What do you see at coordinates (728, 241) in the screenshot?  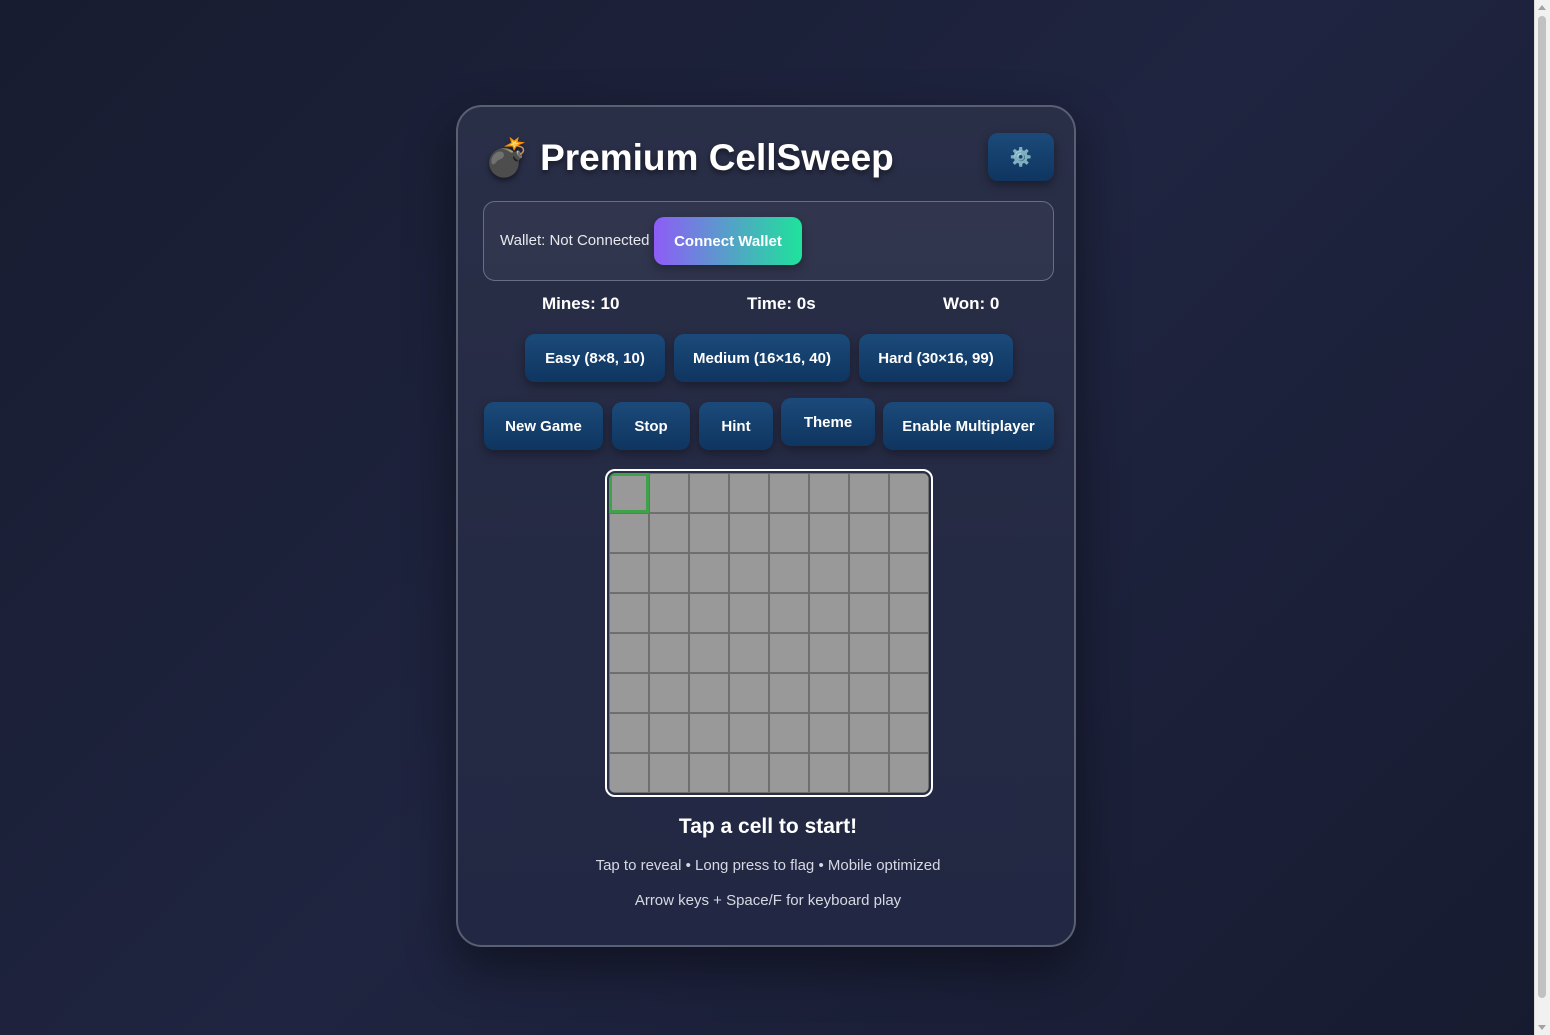 I see `connect-wallet-button: Connect Wallet` at bounding box center [728, 241].